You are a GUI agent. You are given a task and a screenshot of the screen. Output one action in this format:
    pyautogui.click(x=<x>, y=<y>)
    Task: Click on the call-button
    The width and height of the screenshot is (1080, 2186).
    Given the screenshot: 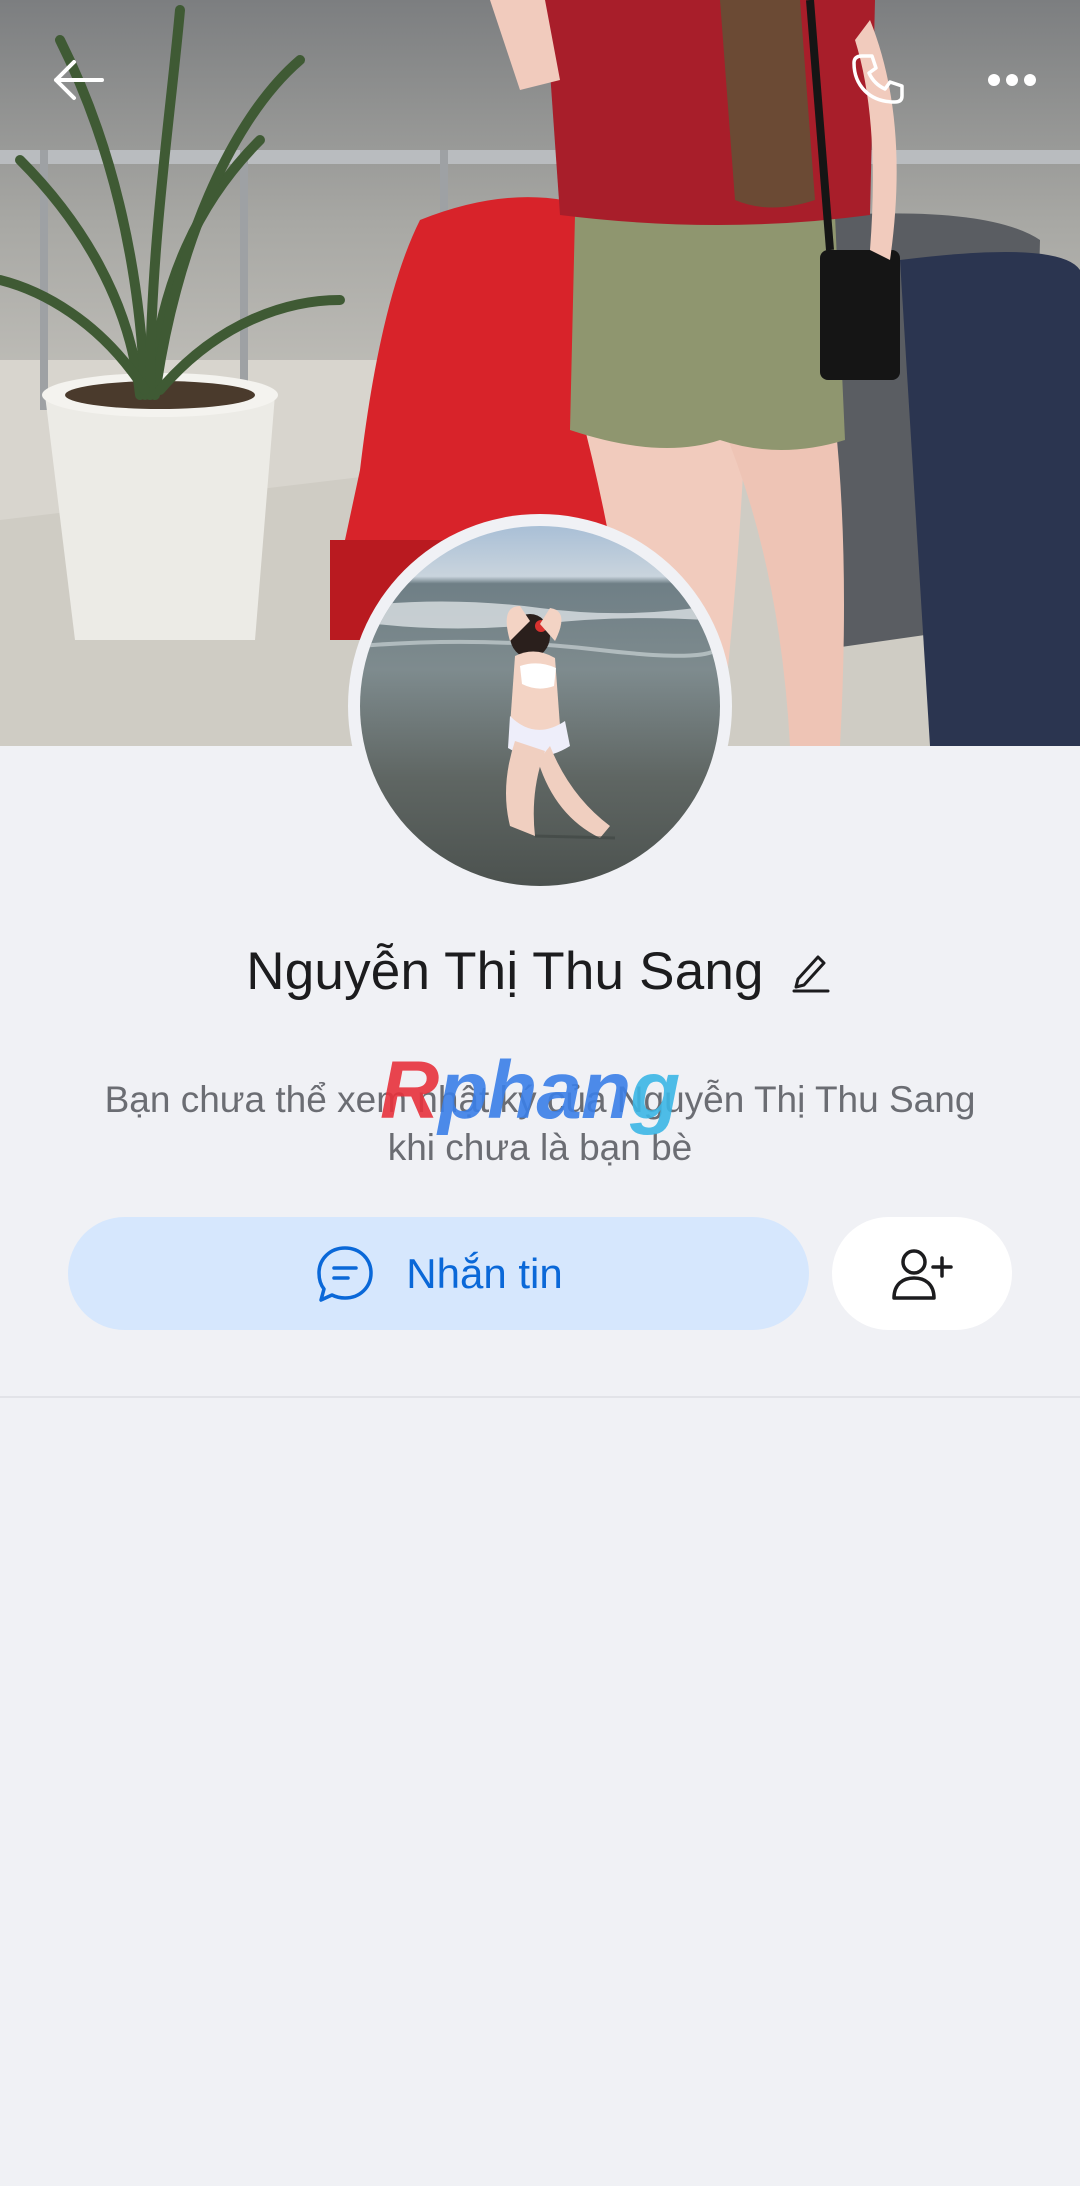 What is the action you would take?
    pyautogui.click(x=878, y=80)
    